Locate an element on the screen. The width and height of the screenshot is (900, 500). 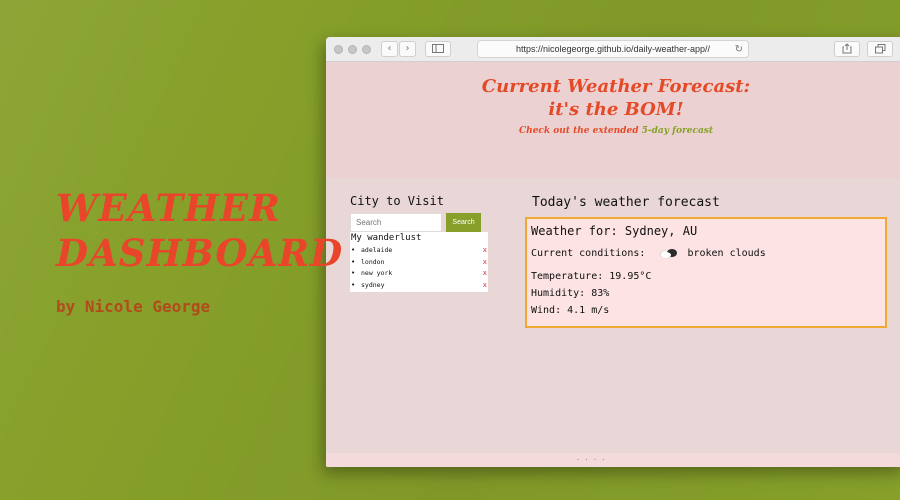
forecast-heading: Today's weather forecast is located at coordinates (626, 202).